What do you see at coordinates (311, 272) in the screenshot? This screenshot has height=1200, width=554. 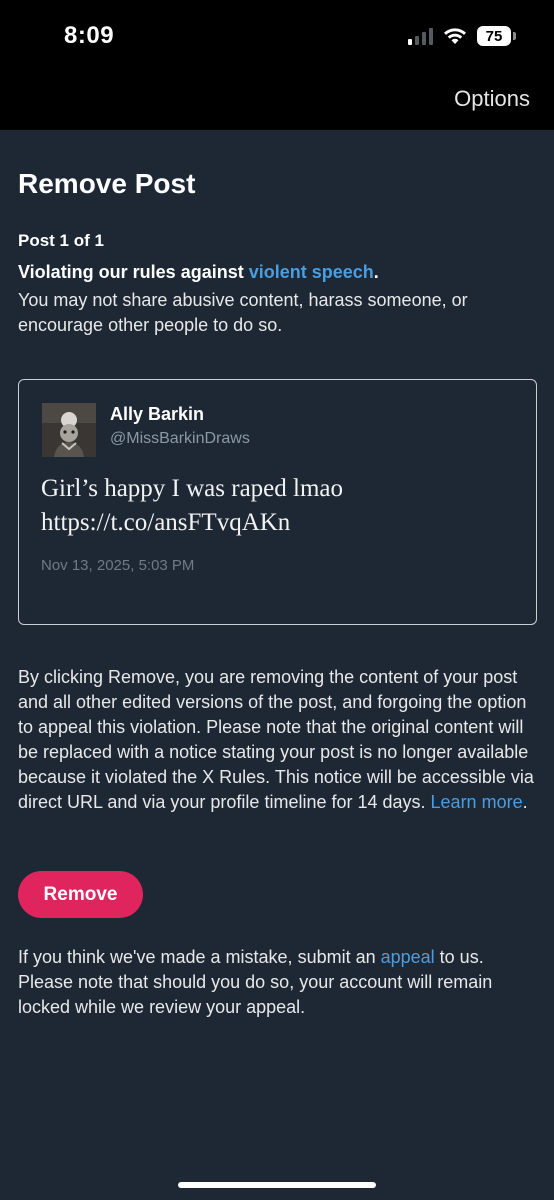 I see `violation-rule-link: violent speech` at bounding box center [311, 272].